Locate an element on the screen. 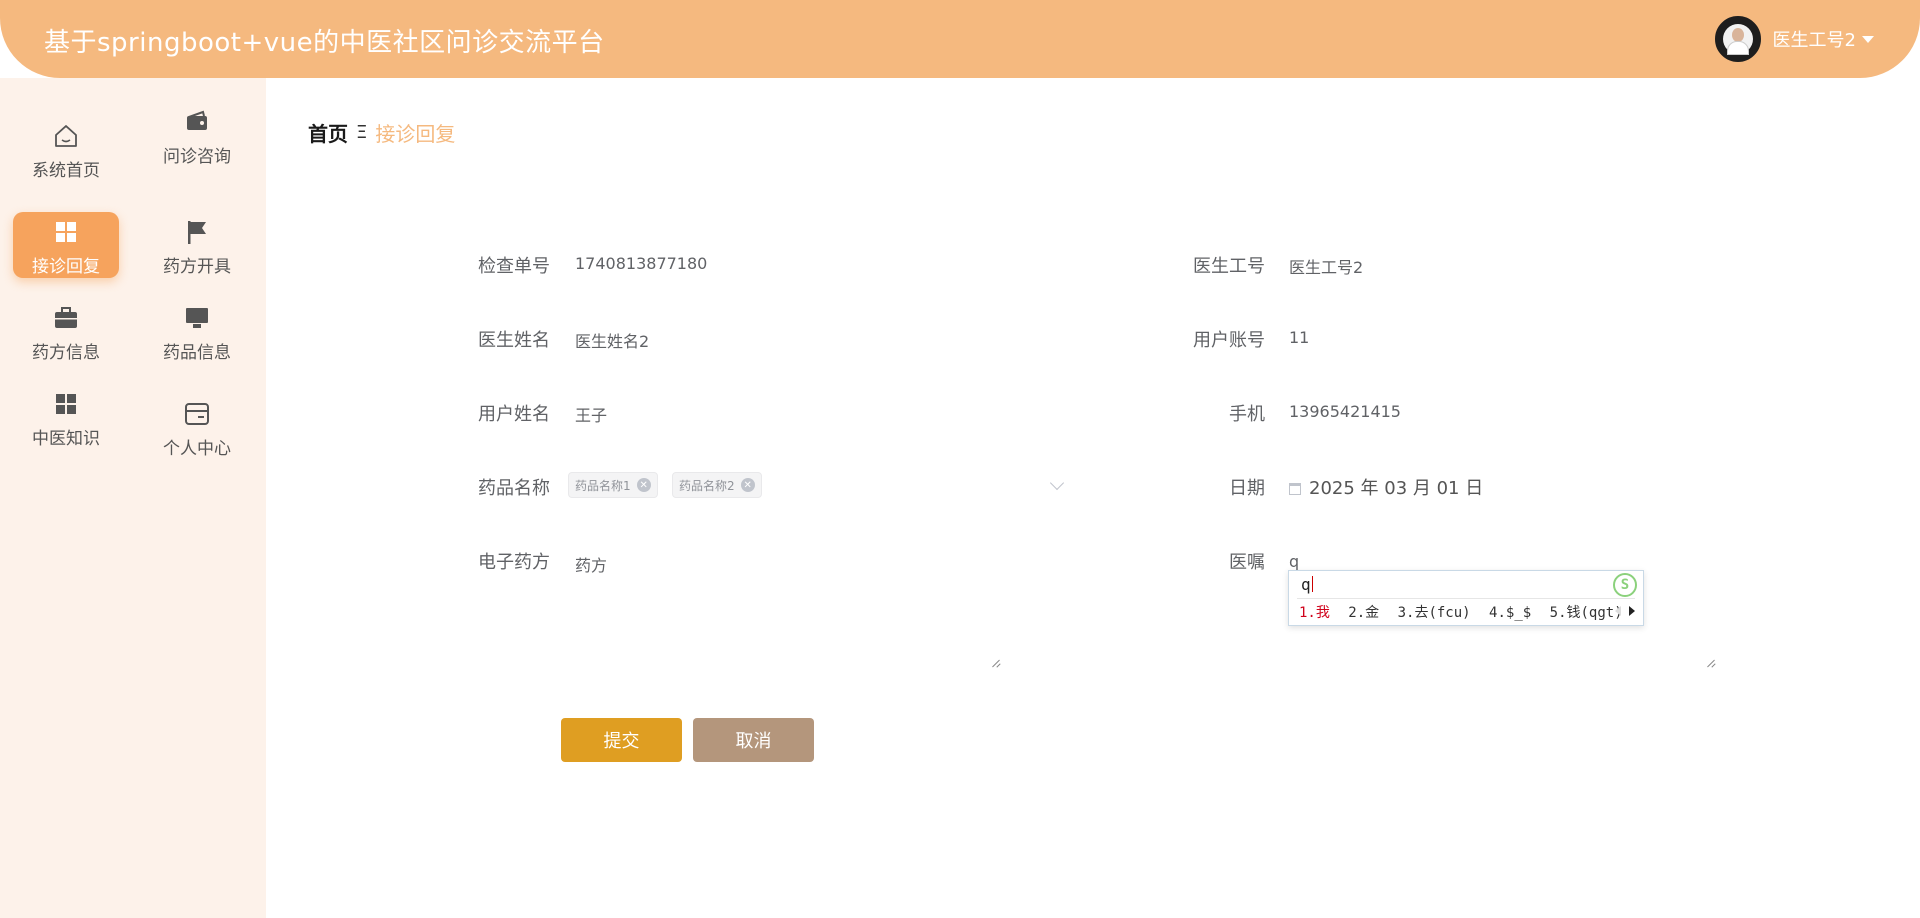 This screenshot has height=918, width=1920. medicine-label: 药品名称 is located at coordinates (514, 488).